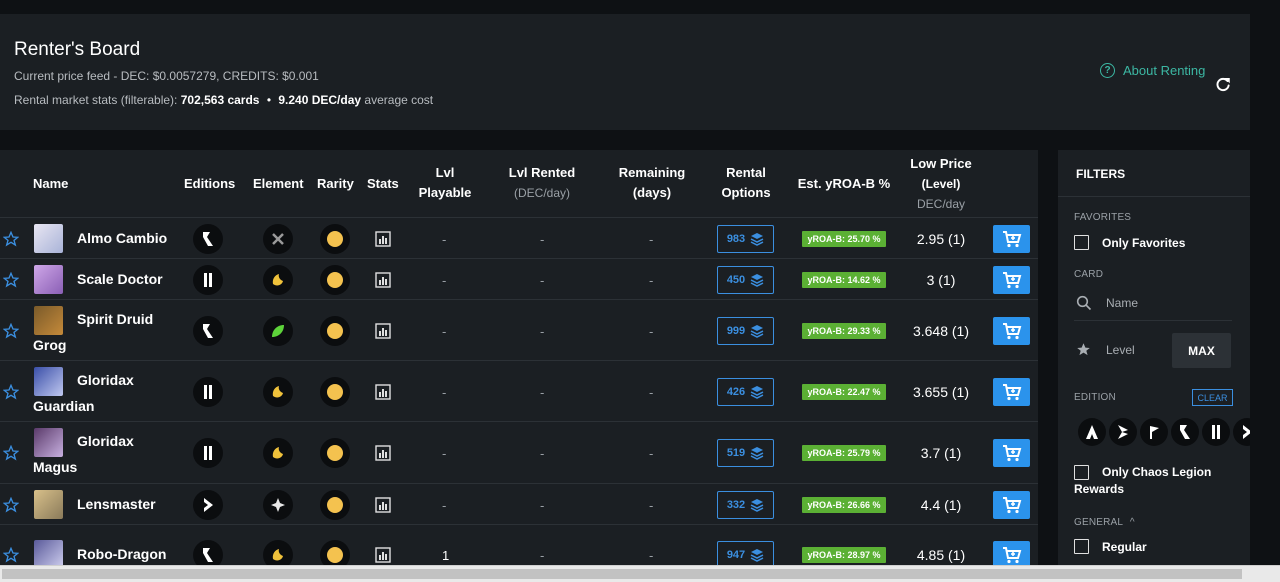 The image size is (1280, 582). What do you see at coordinates (335, 184) in the screenshot?
I see `col-rarity: Rarity` at bounding box center [335, 184].